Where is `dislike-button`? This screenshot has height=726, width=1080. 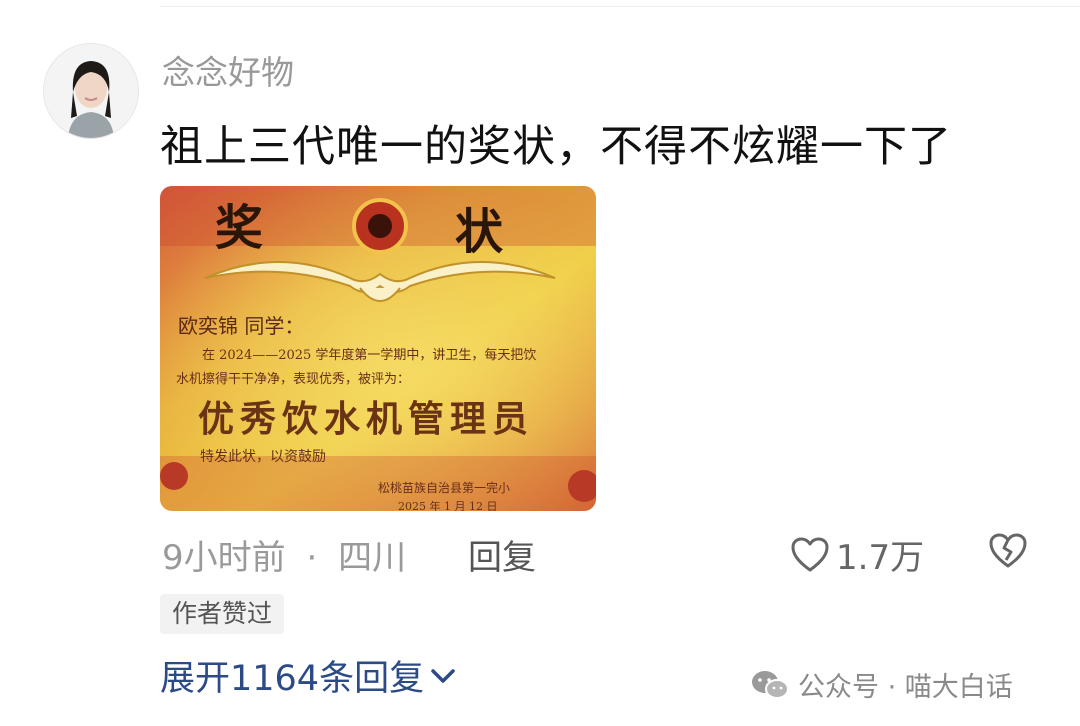 dislike-button is located at coordinates (1008, 553).